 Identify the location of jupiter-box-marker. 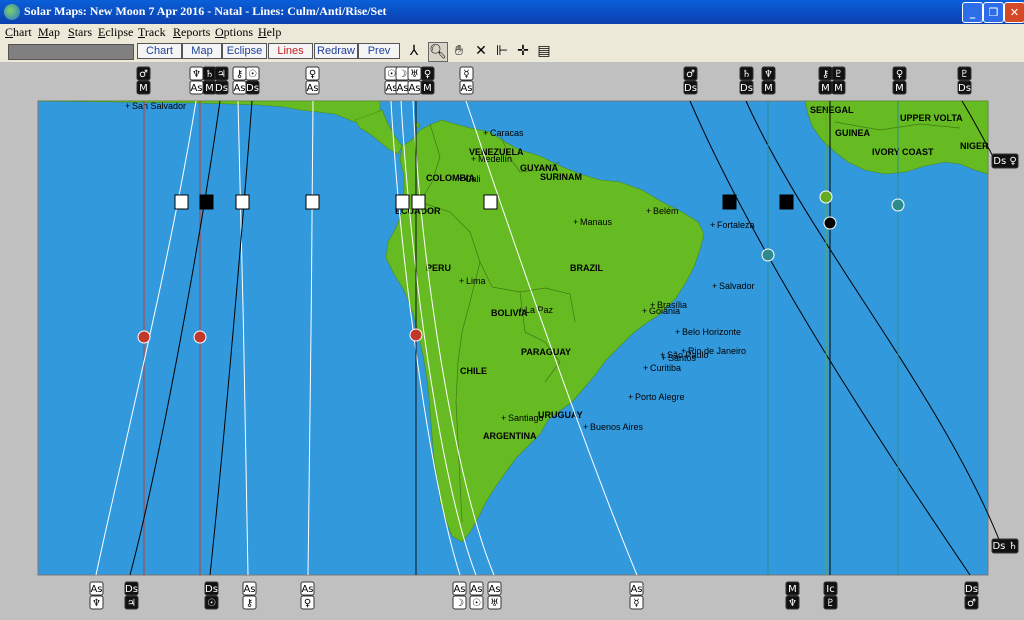
(206, 202).